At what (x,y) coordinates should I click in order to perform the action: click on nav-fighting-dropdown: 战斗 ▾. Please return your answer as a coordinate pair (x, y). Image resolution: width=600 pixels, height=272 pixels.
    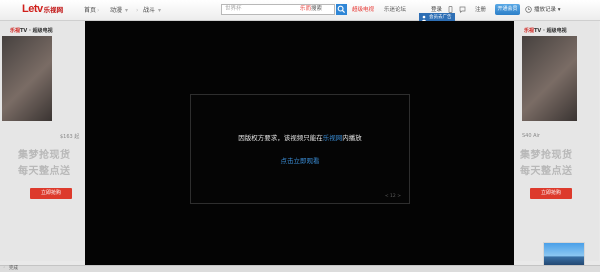
    Looking at the image, I should click on (152, 10).